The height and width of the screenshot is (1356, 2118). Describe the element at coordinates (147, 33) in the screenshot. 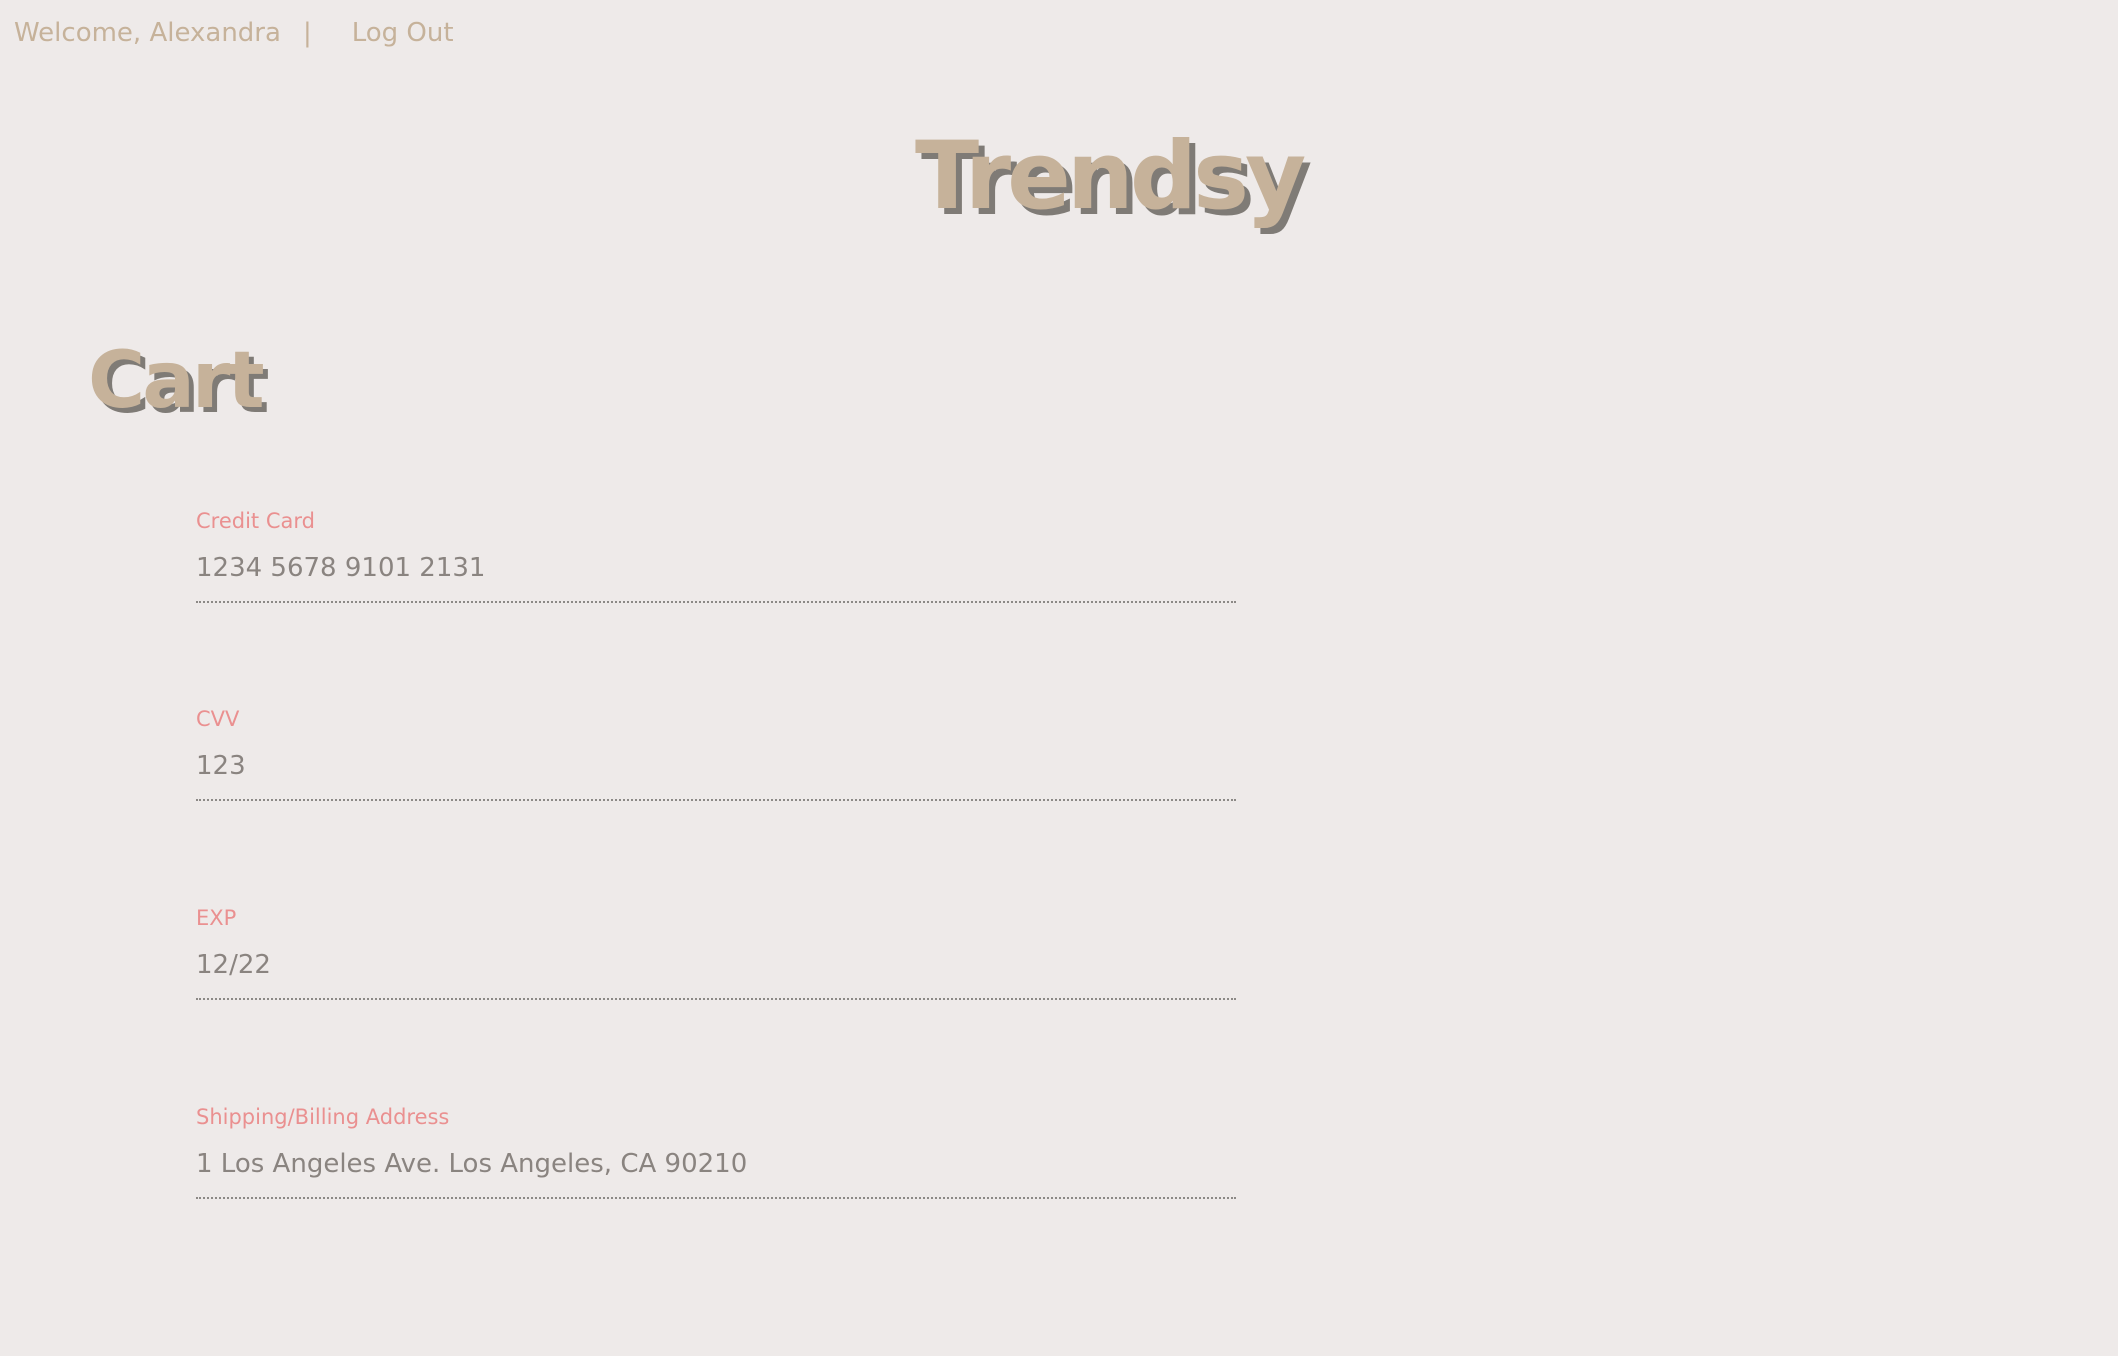

I see `welcome-text: Welcome, Alexandra` at that location.